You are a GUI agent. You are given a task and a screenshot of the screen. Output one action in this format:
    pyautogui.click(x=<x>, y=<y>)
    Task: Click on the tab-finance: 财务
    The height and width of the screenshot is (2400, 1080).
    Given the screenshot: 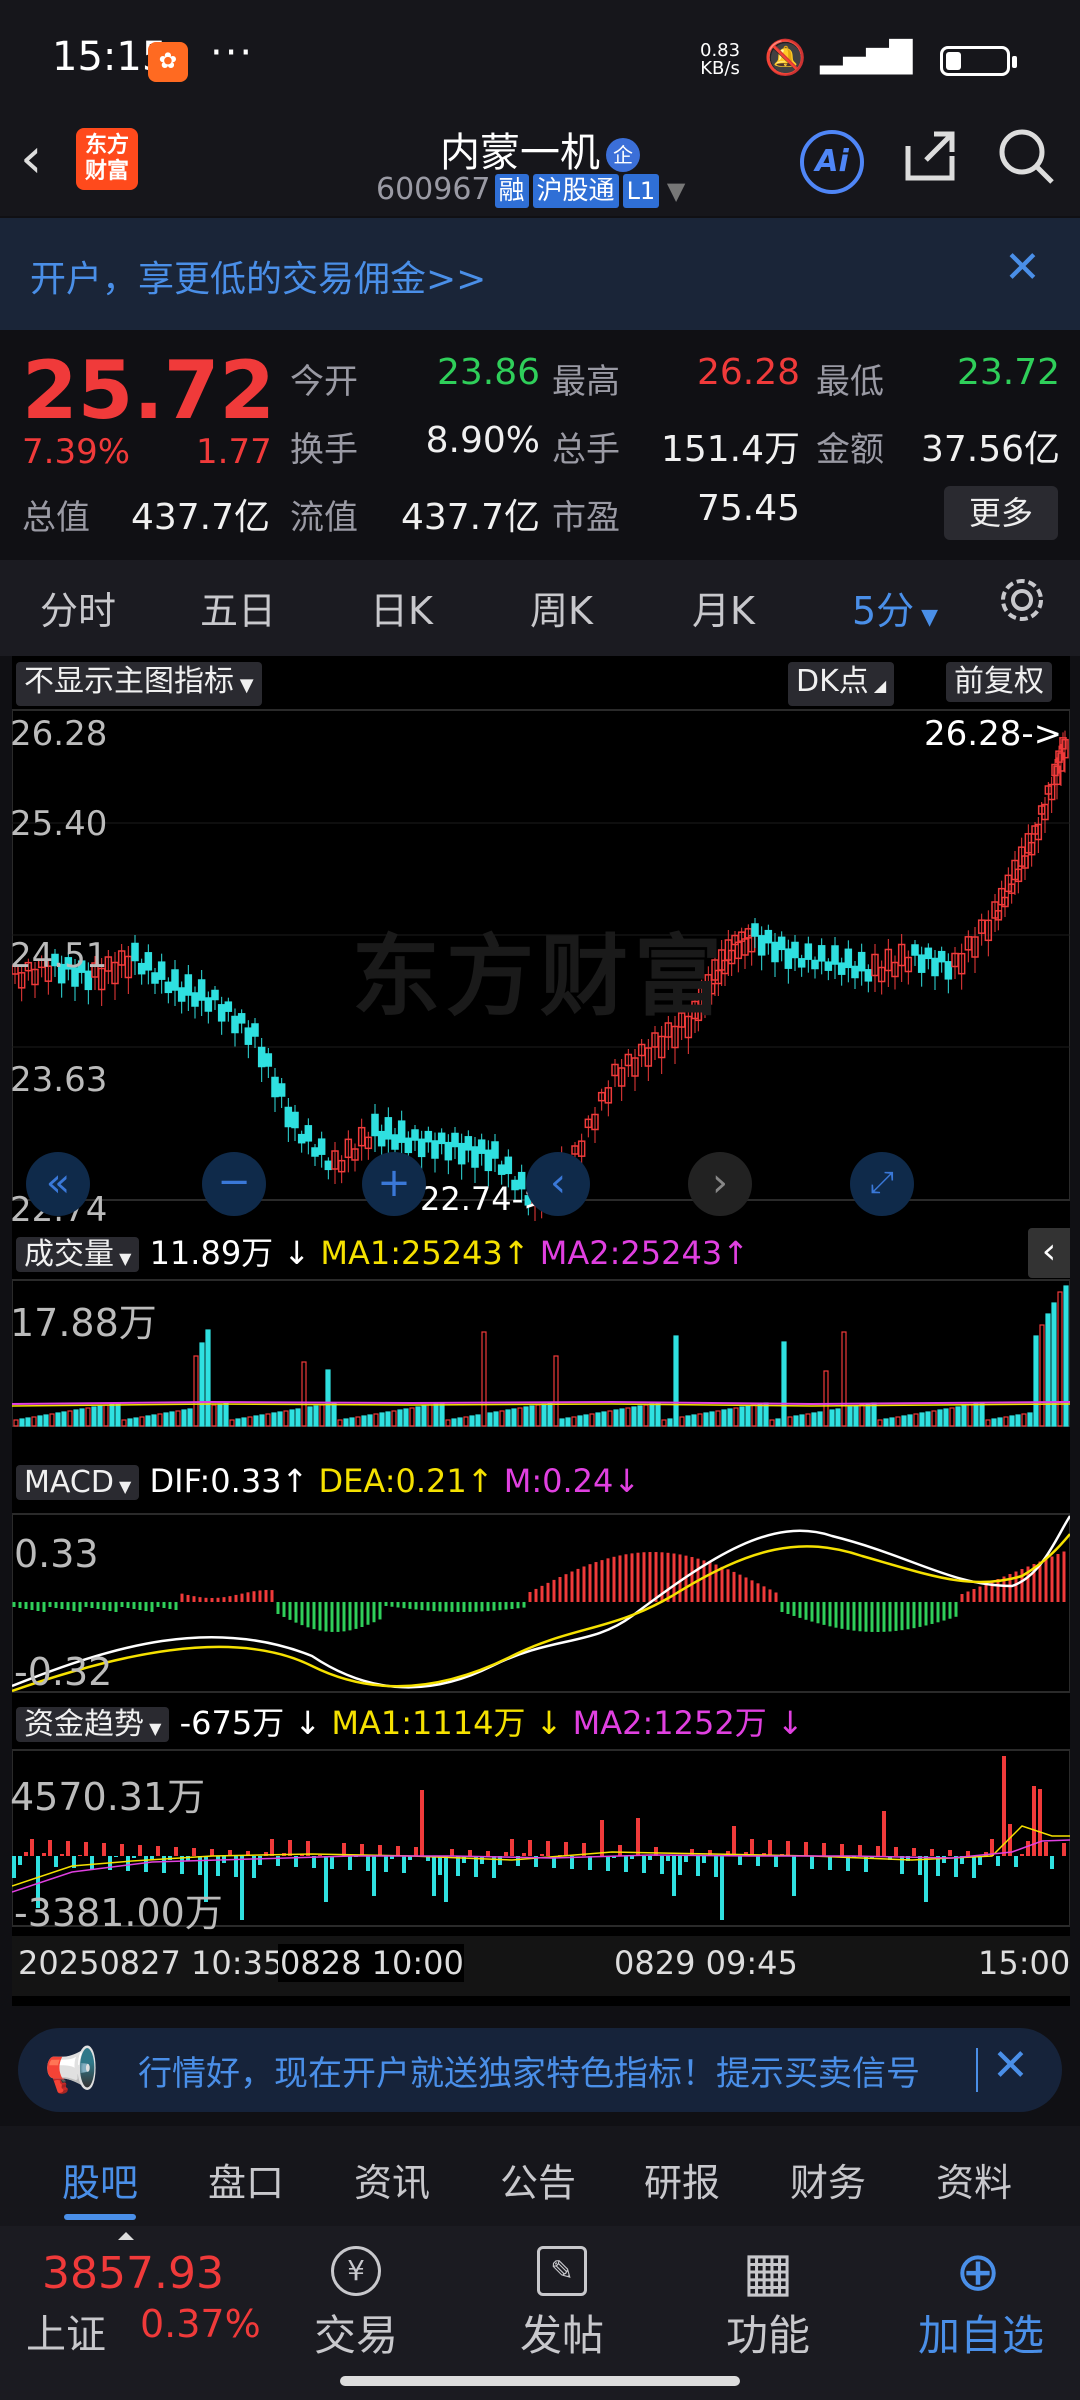 What is the action you would take?
    pyautogui.click(x=828, y=2179)
    